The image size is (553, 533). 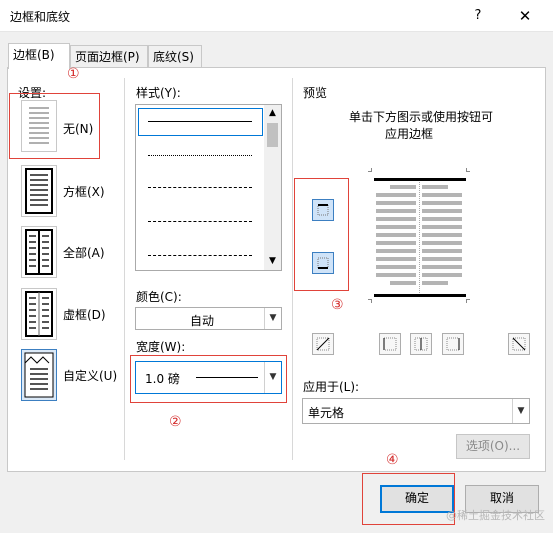 What do you see at coordinates (421, 117) in the screenshot?
I see `preview-hint-1: 单击下方图示或使用按钮可` at bounding box center [421, 117].